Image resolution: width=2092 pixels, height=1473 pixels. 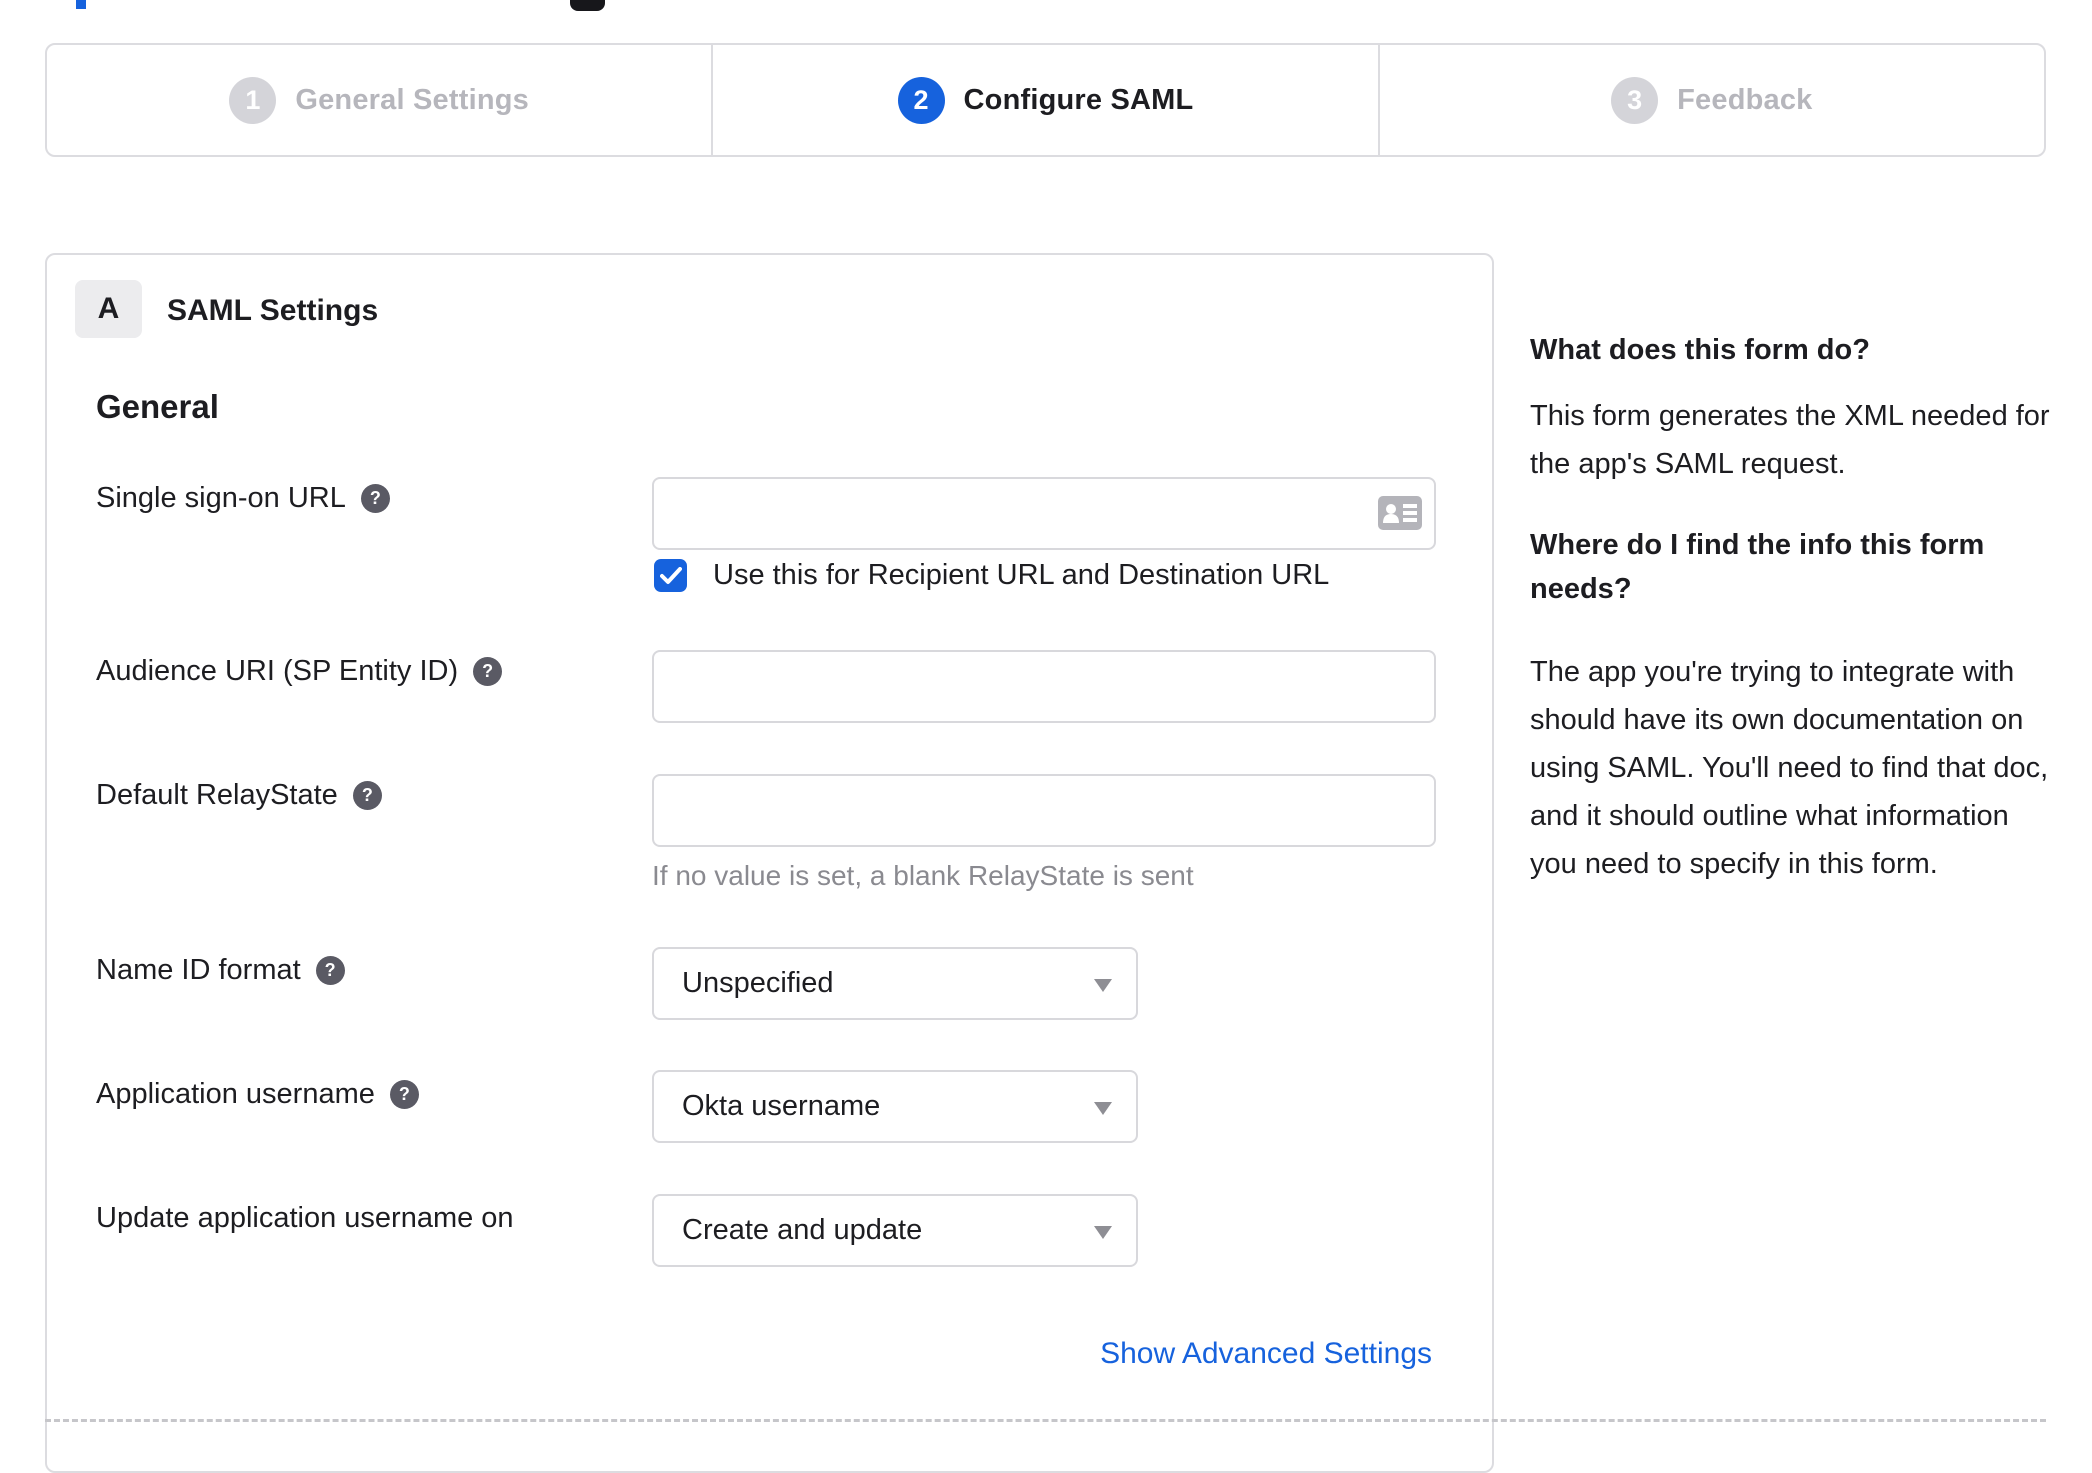 What do you see at coordinates (277, 671) in the screenshot?
I see `label-text: Audience URI (SP Entity ID)` at bounding box center [277, 671].